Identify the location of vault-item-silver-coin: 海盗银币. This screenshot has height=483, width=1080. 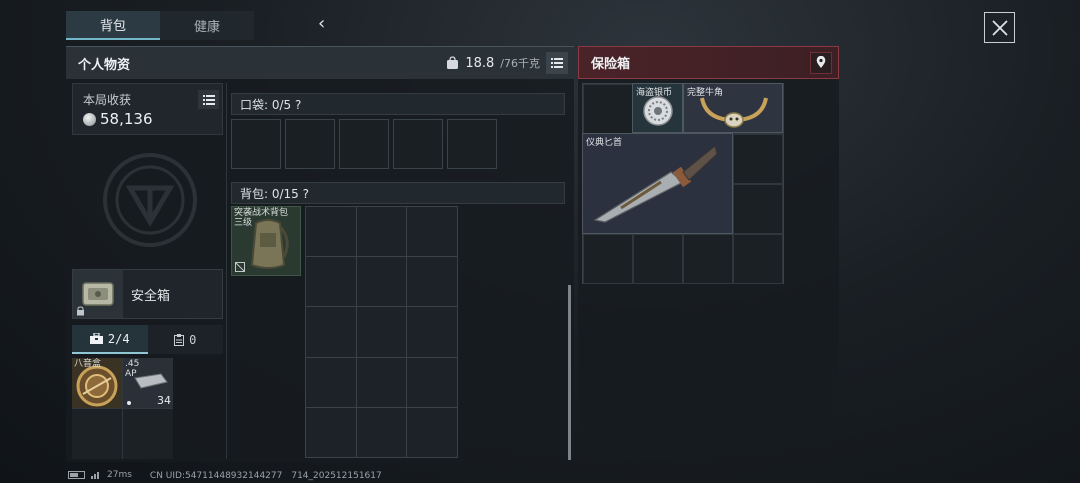
(657, 108).